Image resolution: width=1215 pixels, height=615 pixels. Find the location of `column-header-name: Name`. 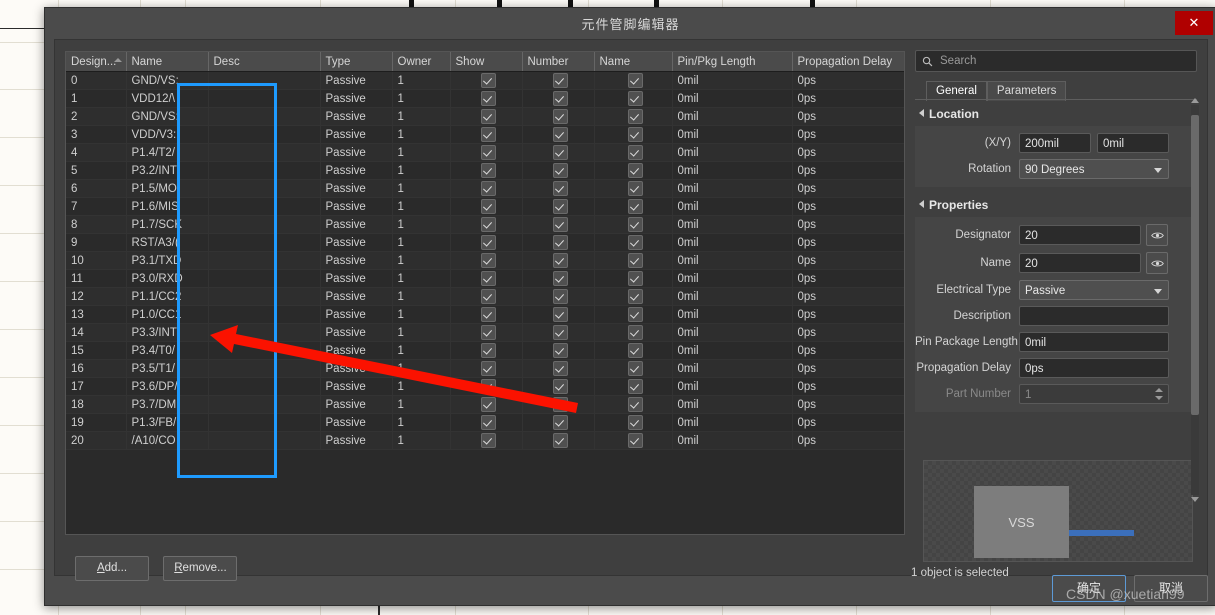

column-header-name: Name is located at coordinates (167, 62).